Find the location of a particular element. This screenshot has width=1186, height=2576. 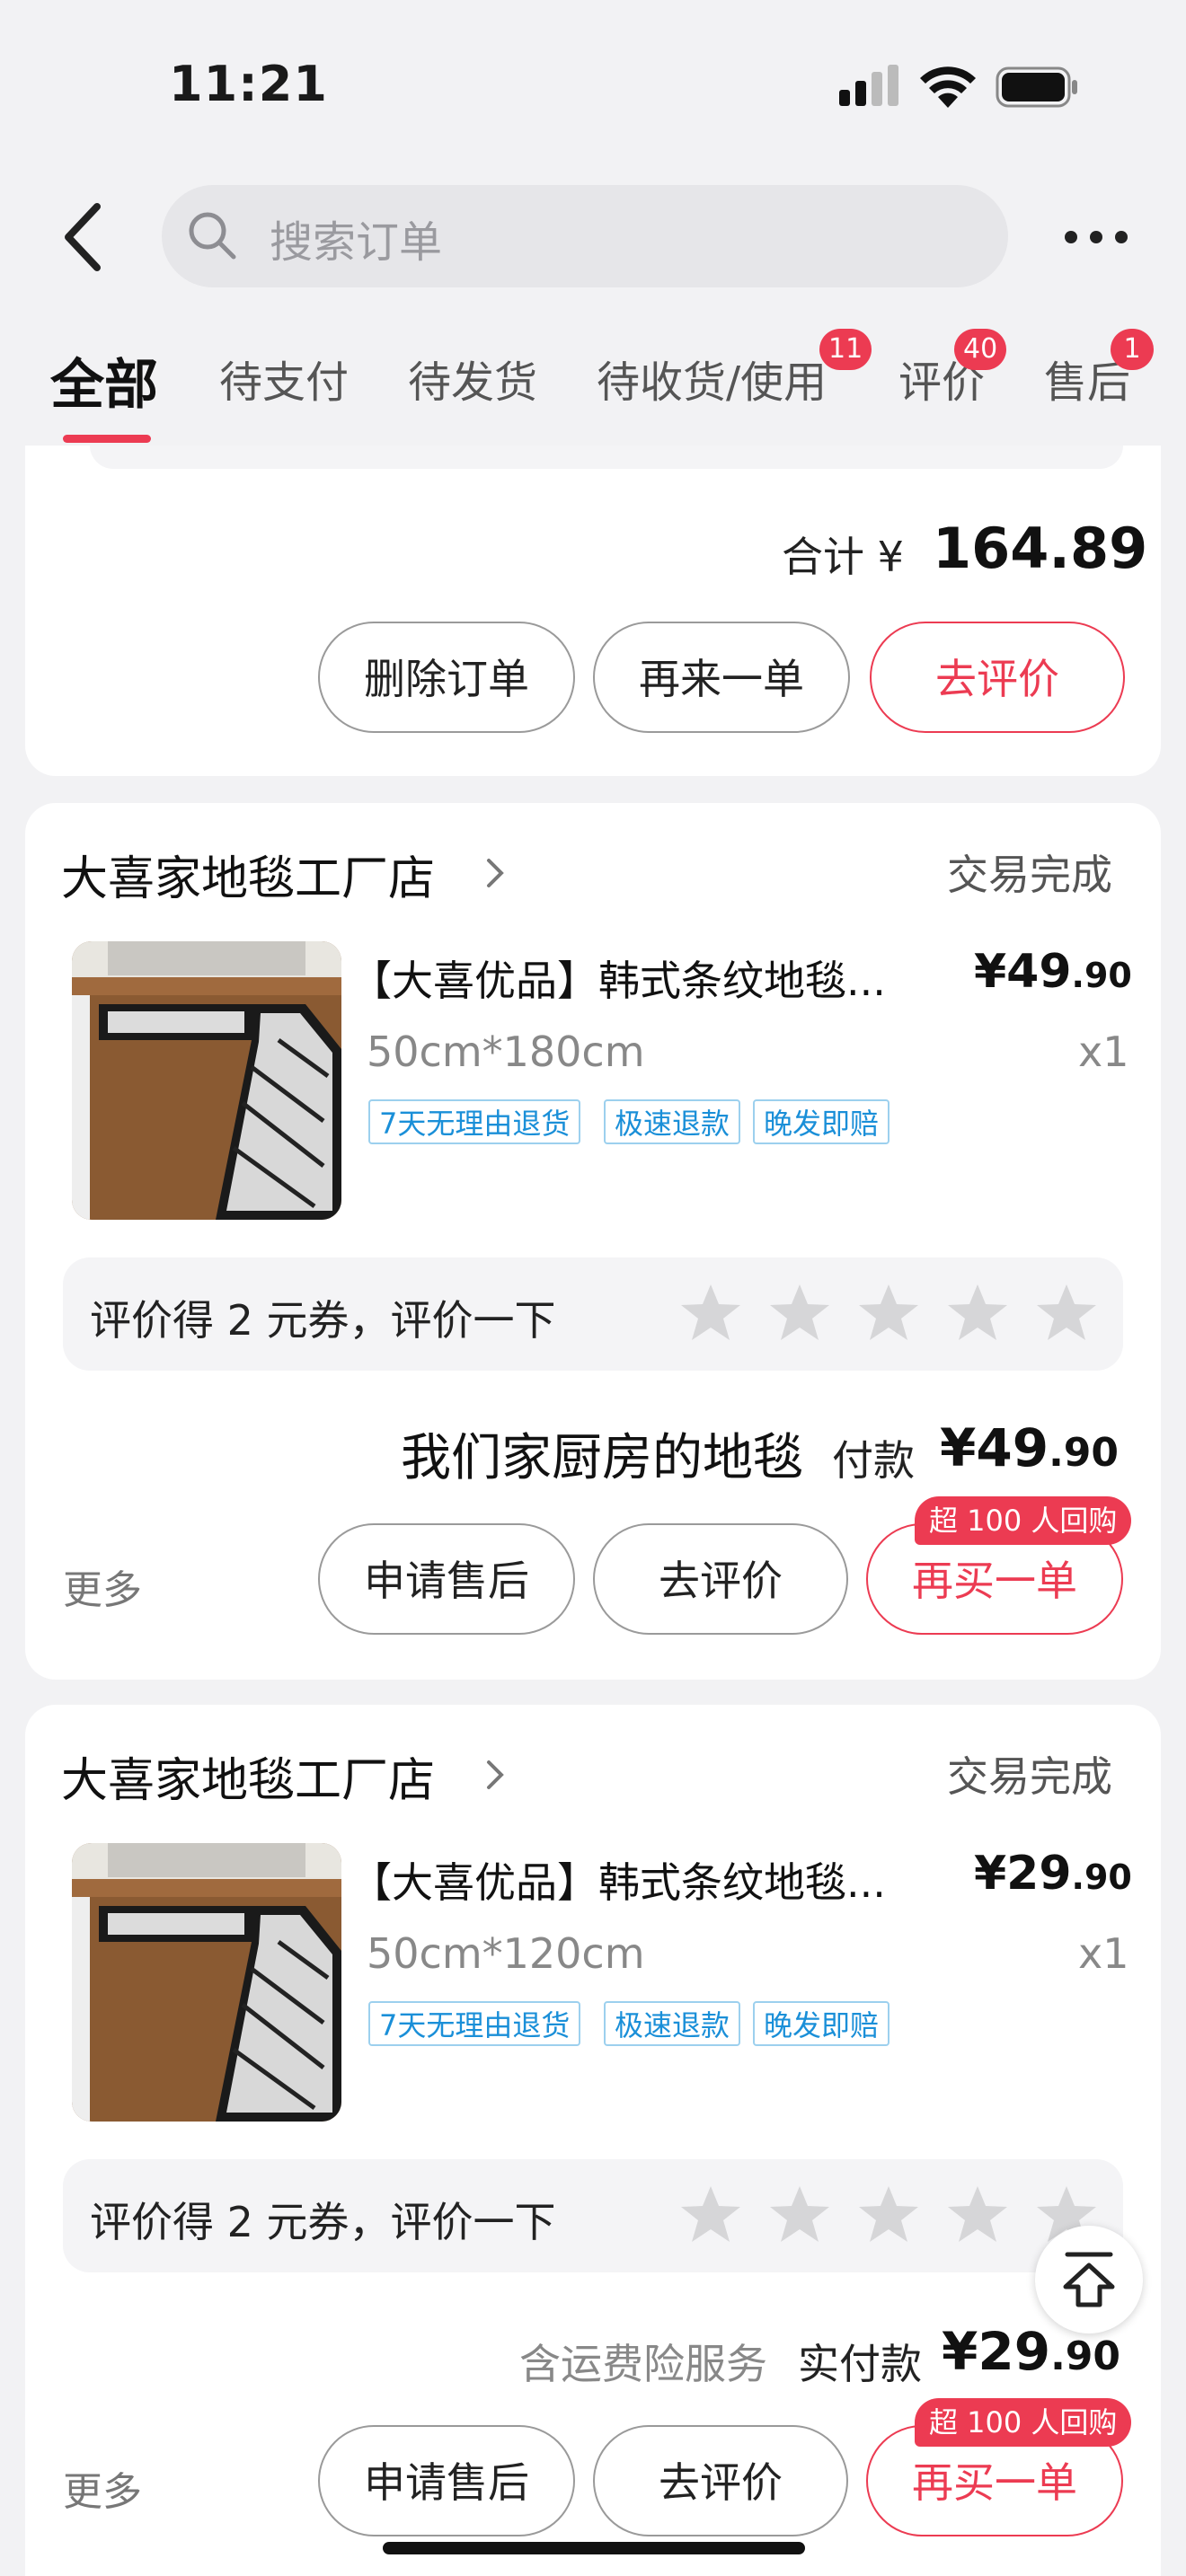

rating-stars is located at coordinates (890, 1315).